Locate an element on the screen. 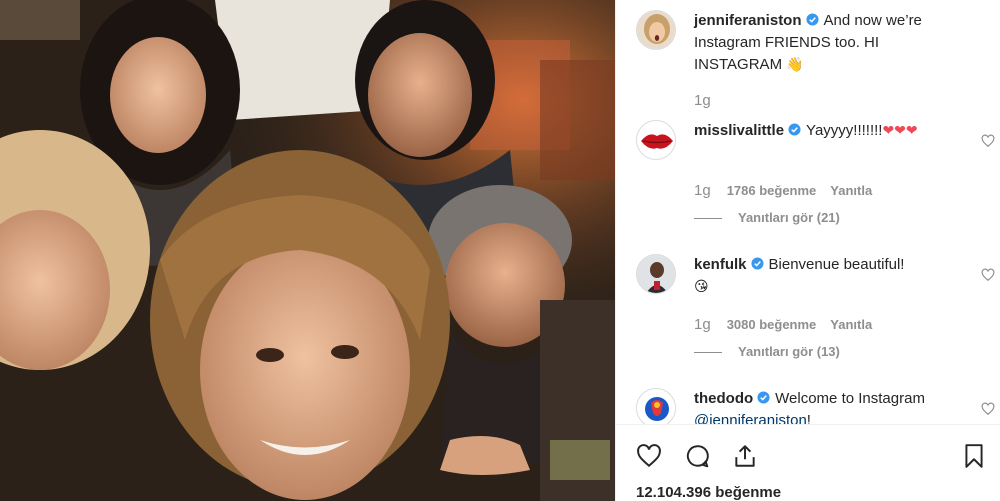 The width and height of the screenshot is (1000, 501). hearts-emoji: ❤❤❤ is located at coordinates (900, 131).